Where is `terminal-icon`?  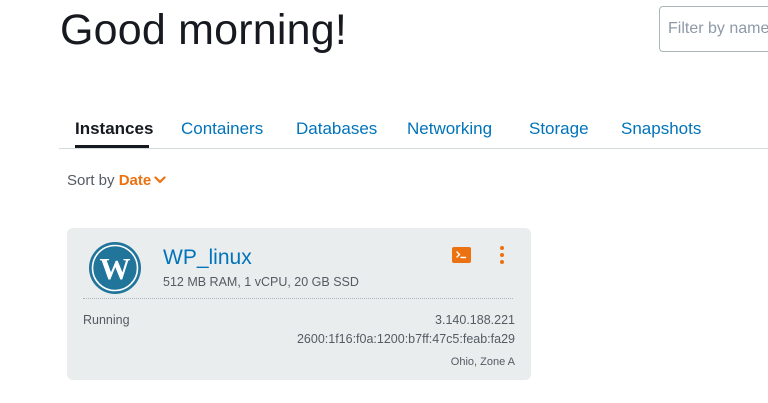
terminal-icon is located at coordinates (461, 255).